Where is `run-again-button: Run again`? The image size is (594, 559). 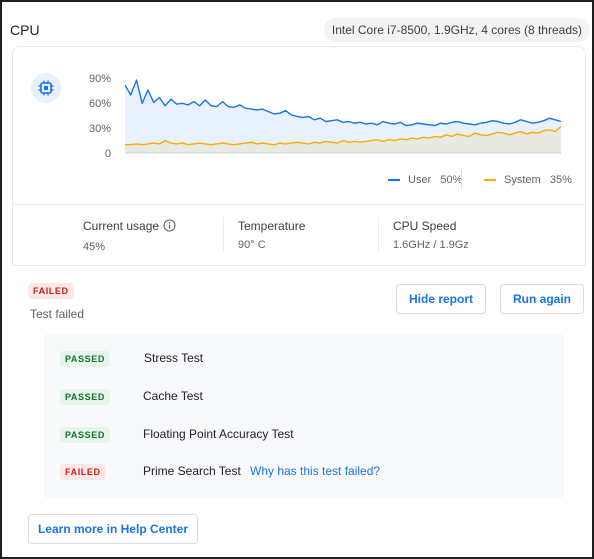
run-again-button: Run again is located at coordinates (542, 299).